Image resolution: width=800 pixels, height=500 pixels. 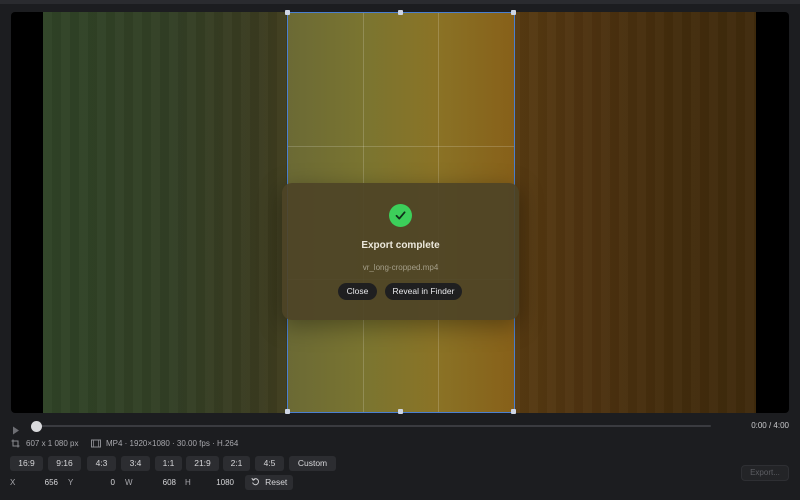 What do you see at coordinates (96, 444) in the screenshot?
I see `film-icon` at bounding box center [96, 444].